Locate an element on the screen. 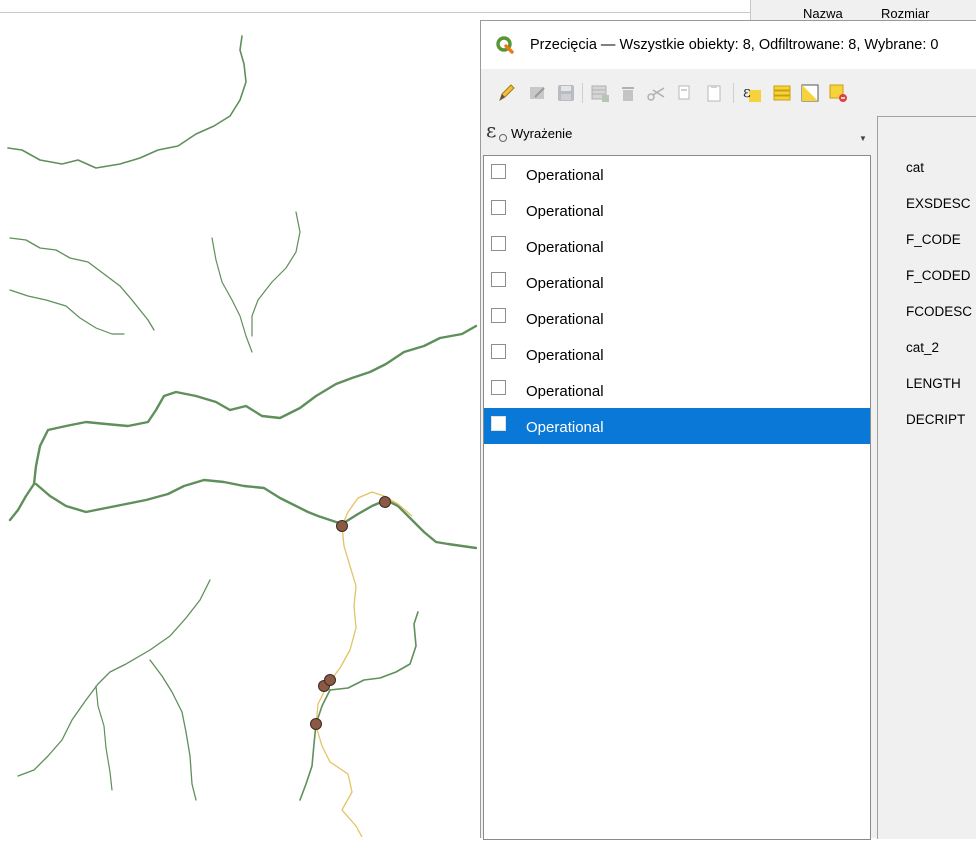 Image resolution: width=976 pixels, height=842 pixels. copy-icon is located at coordinates (684, 93).